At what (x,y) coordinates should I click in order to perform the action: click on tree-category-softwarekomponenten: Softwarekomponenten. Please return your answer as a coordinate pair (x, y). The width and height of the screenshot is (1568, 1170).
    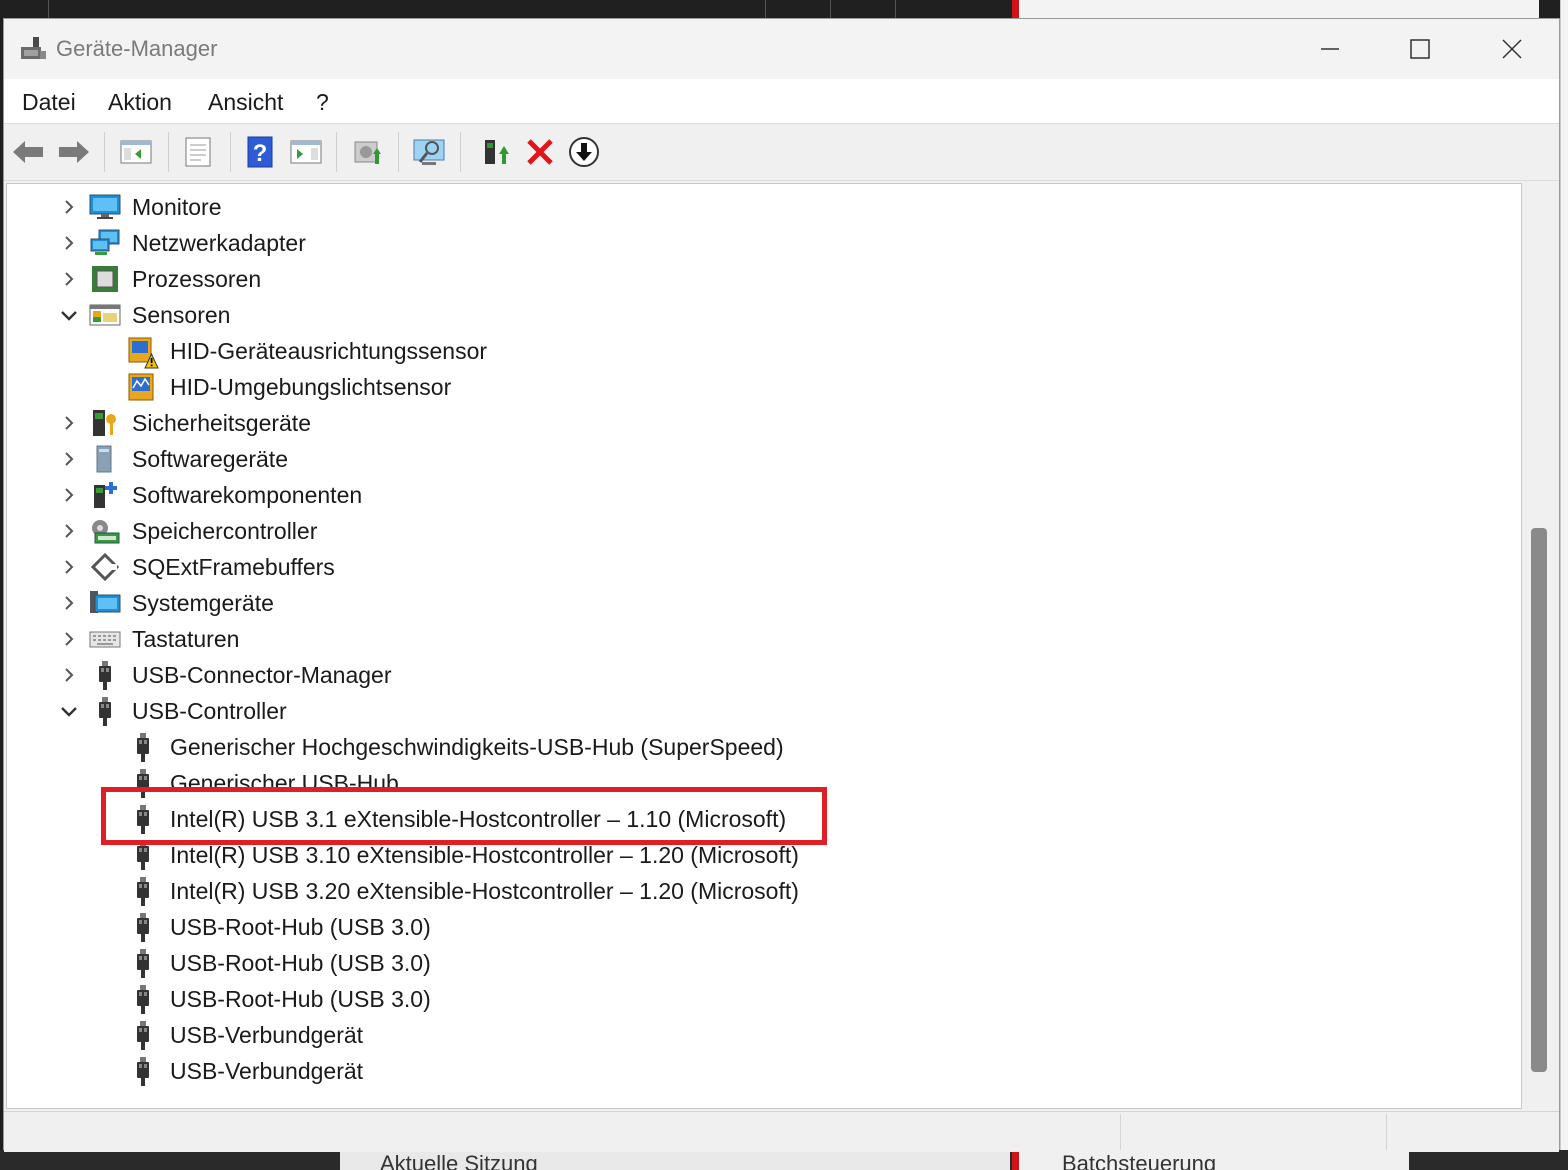
    Looking at the image, I should click on (757, 495).